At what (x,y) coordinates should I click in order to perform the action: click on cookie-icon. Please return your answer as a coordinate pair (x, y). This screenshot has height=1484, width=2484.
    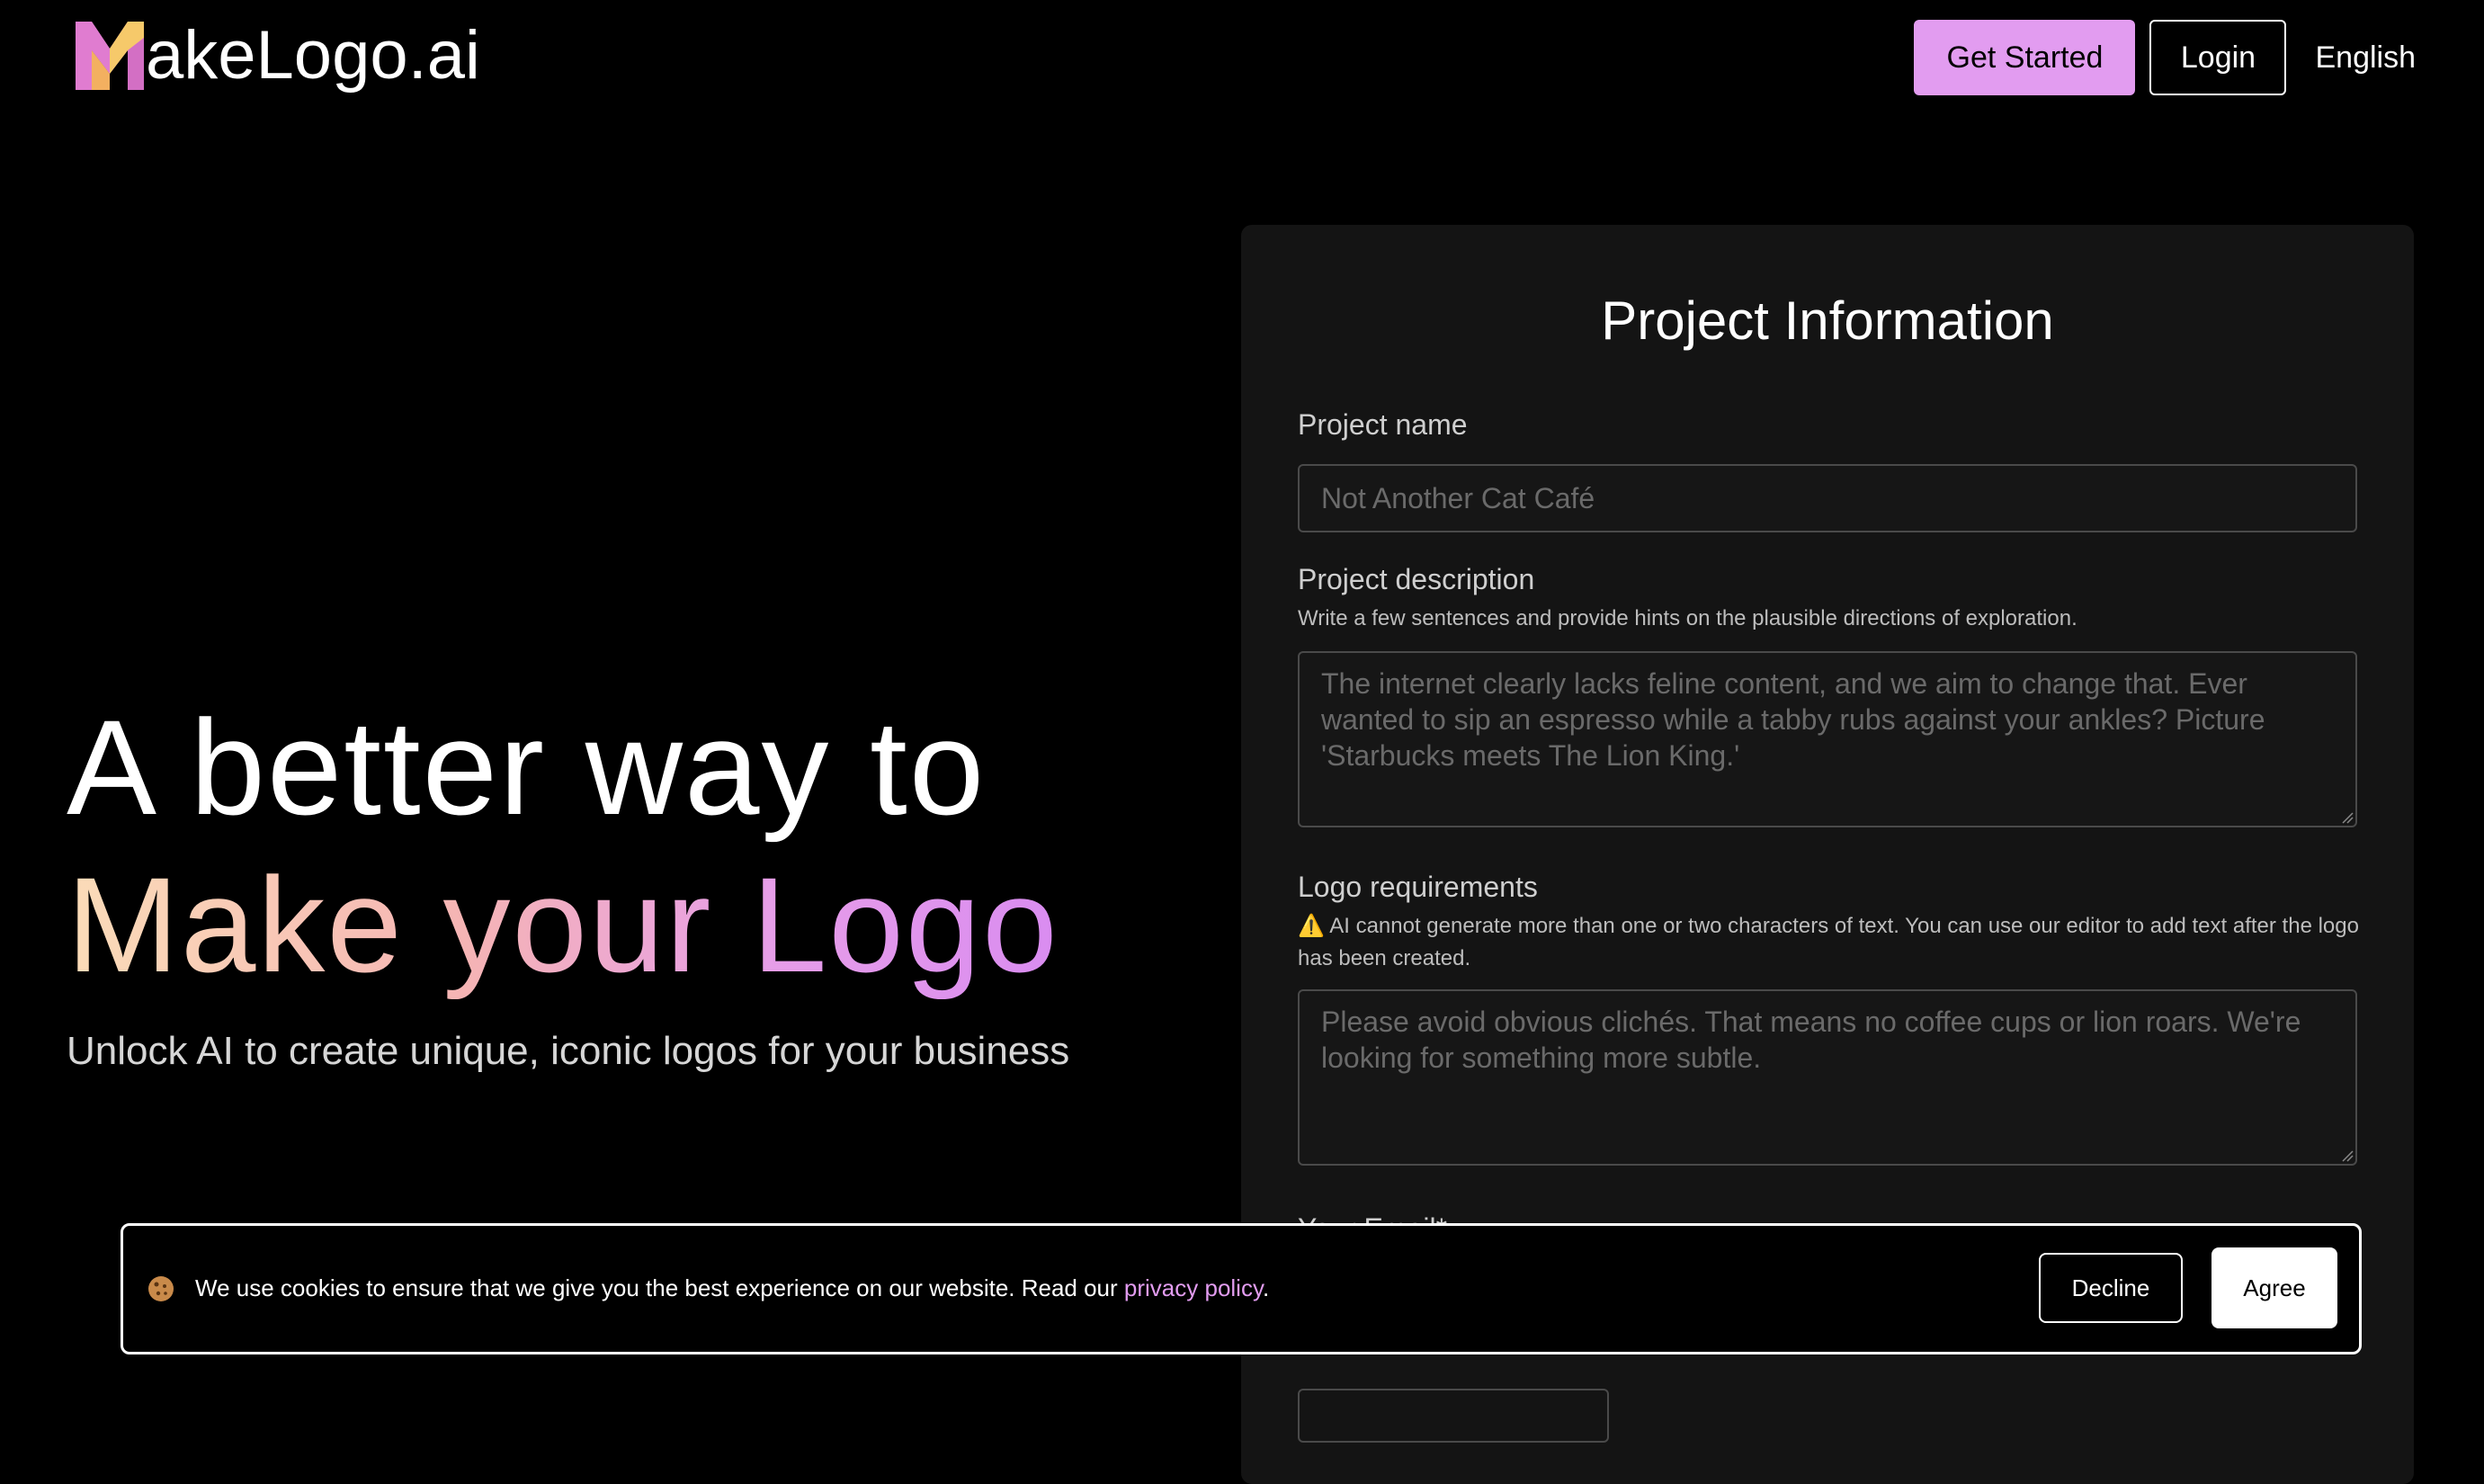
    Looking at the image, I should click on (161, 1288).